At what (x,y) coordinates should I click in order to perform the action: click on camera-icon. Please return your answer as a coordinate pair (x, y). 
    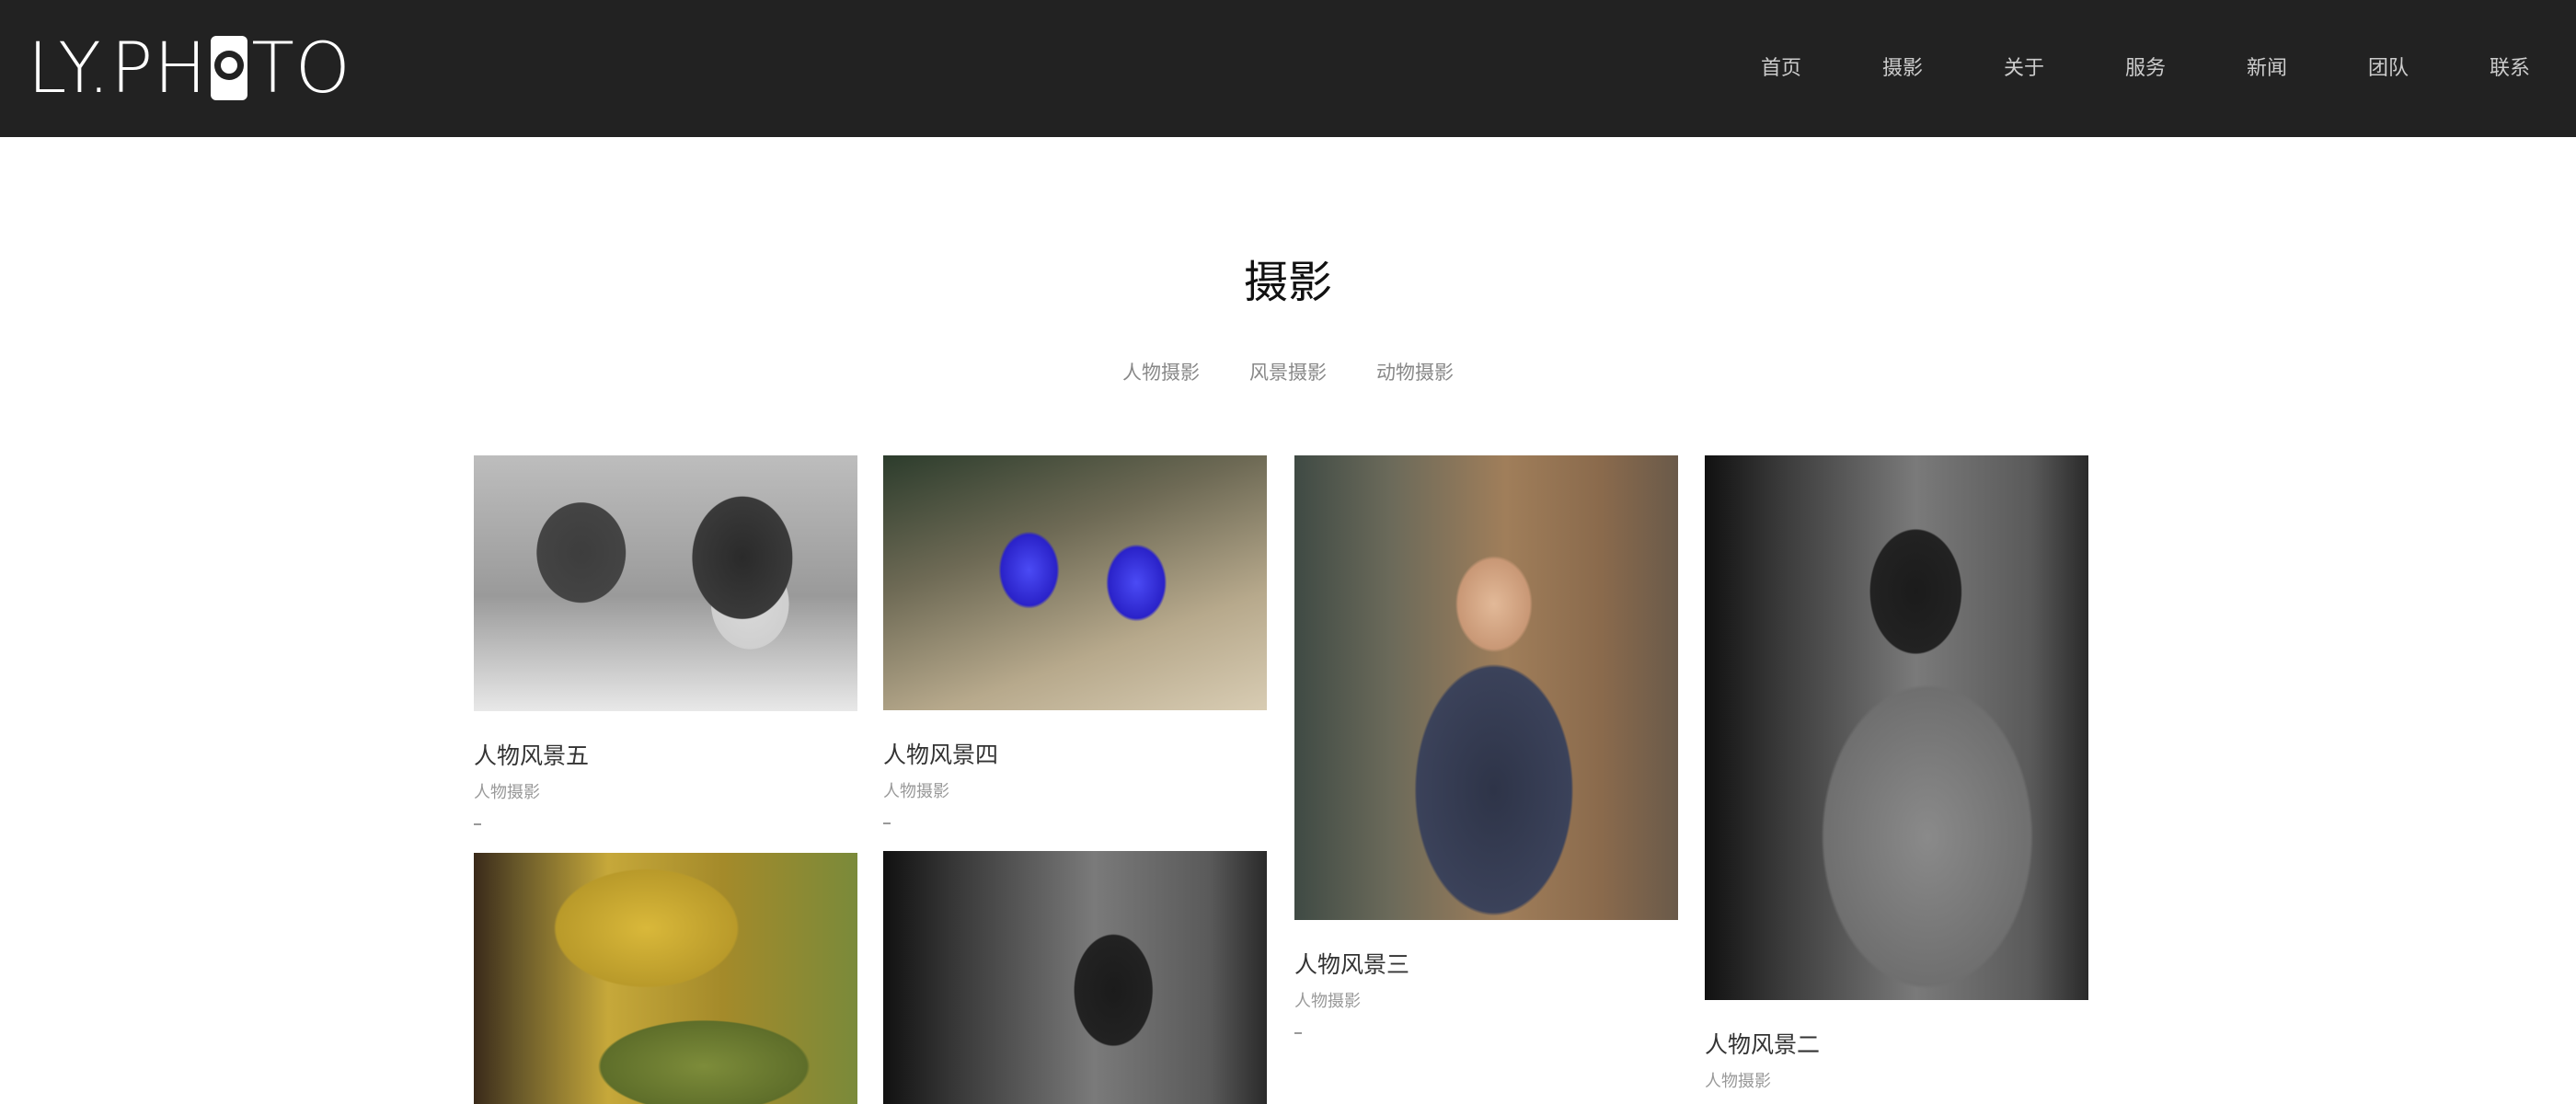
    Looking at the image, I should click on (229, 68).